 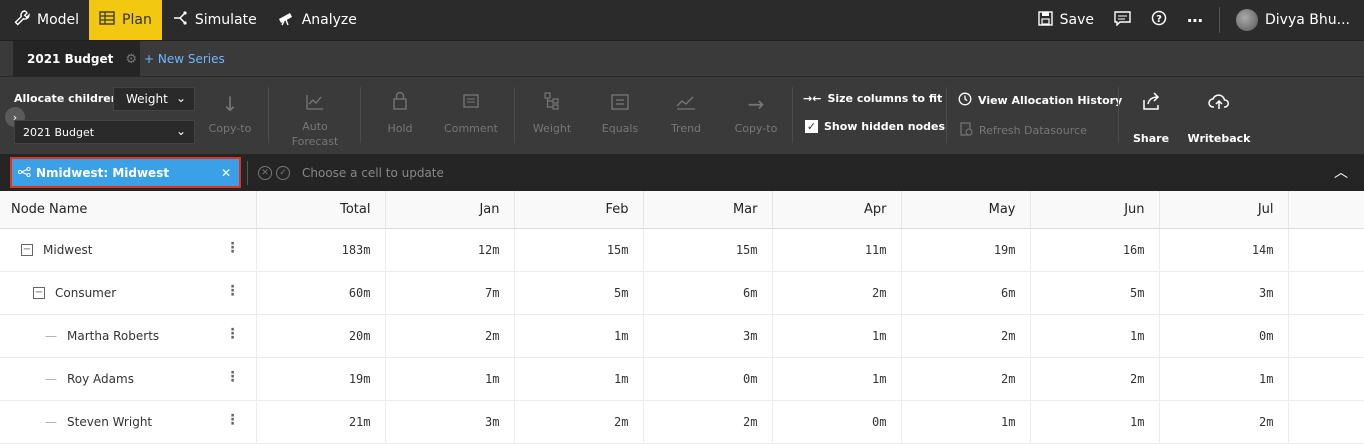 I want to click on value-cell: 21m, so click(x=321, y=422).